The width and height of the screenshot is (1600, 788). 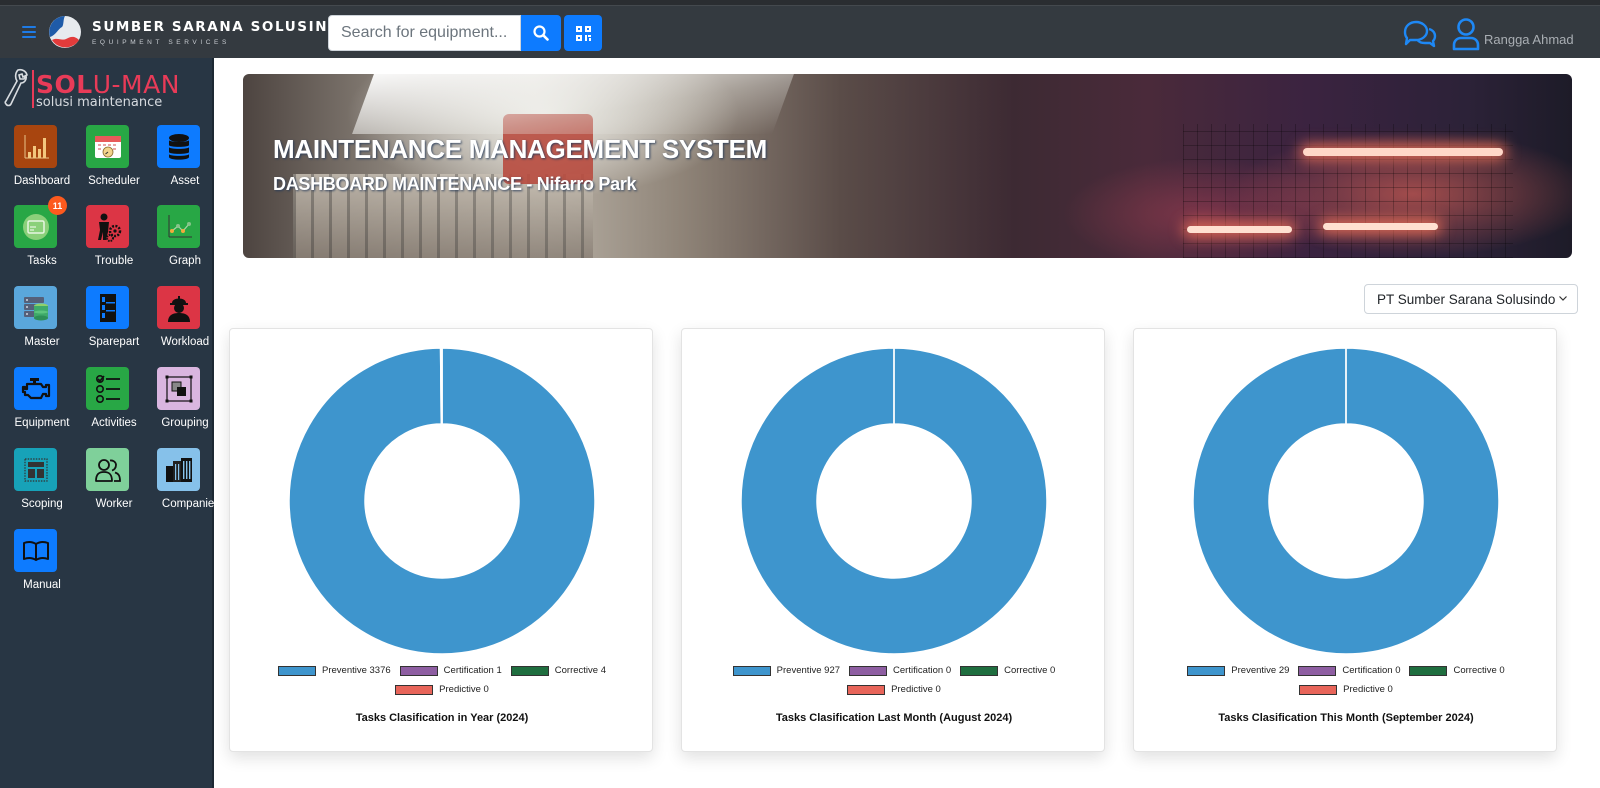 I want to click on legend-item-preventive: Preventive 3376, so click(x=334, y=670).